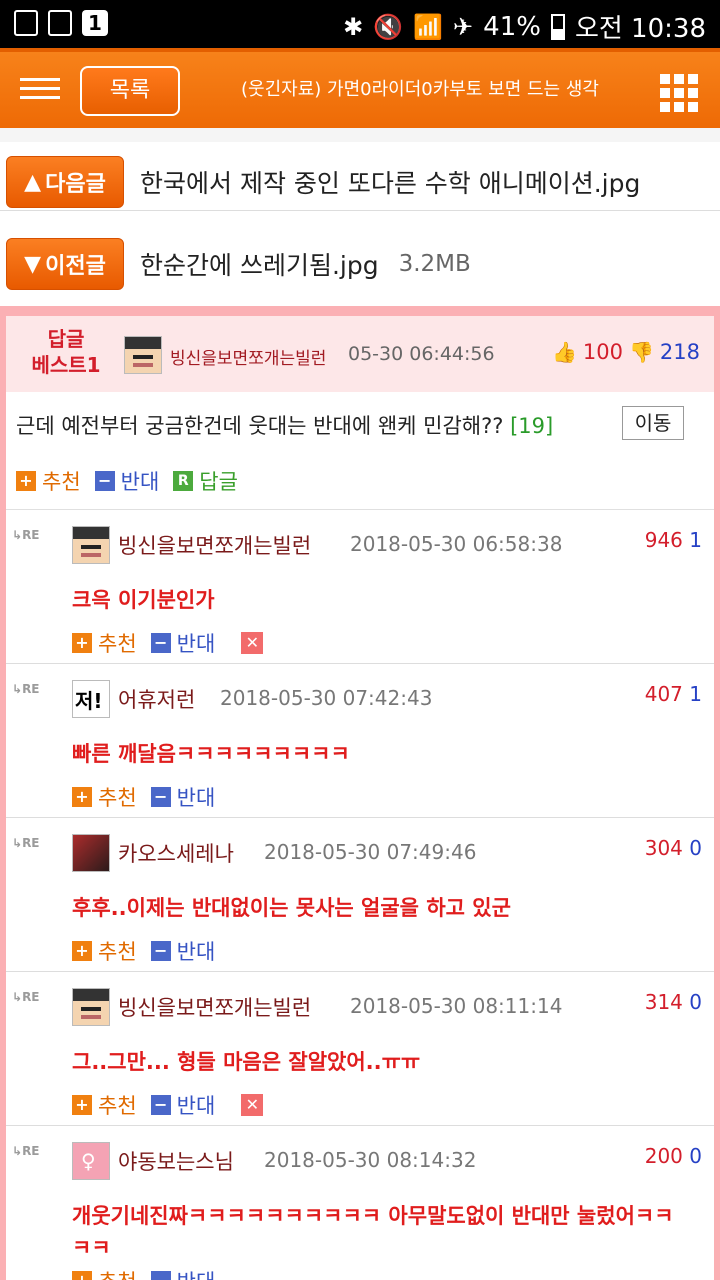  I want to click on list-button: 목록, so click(130, 91).